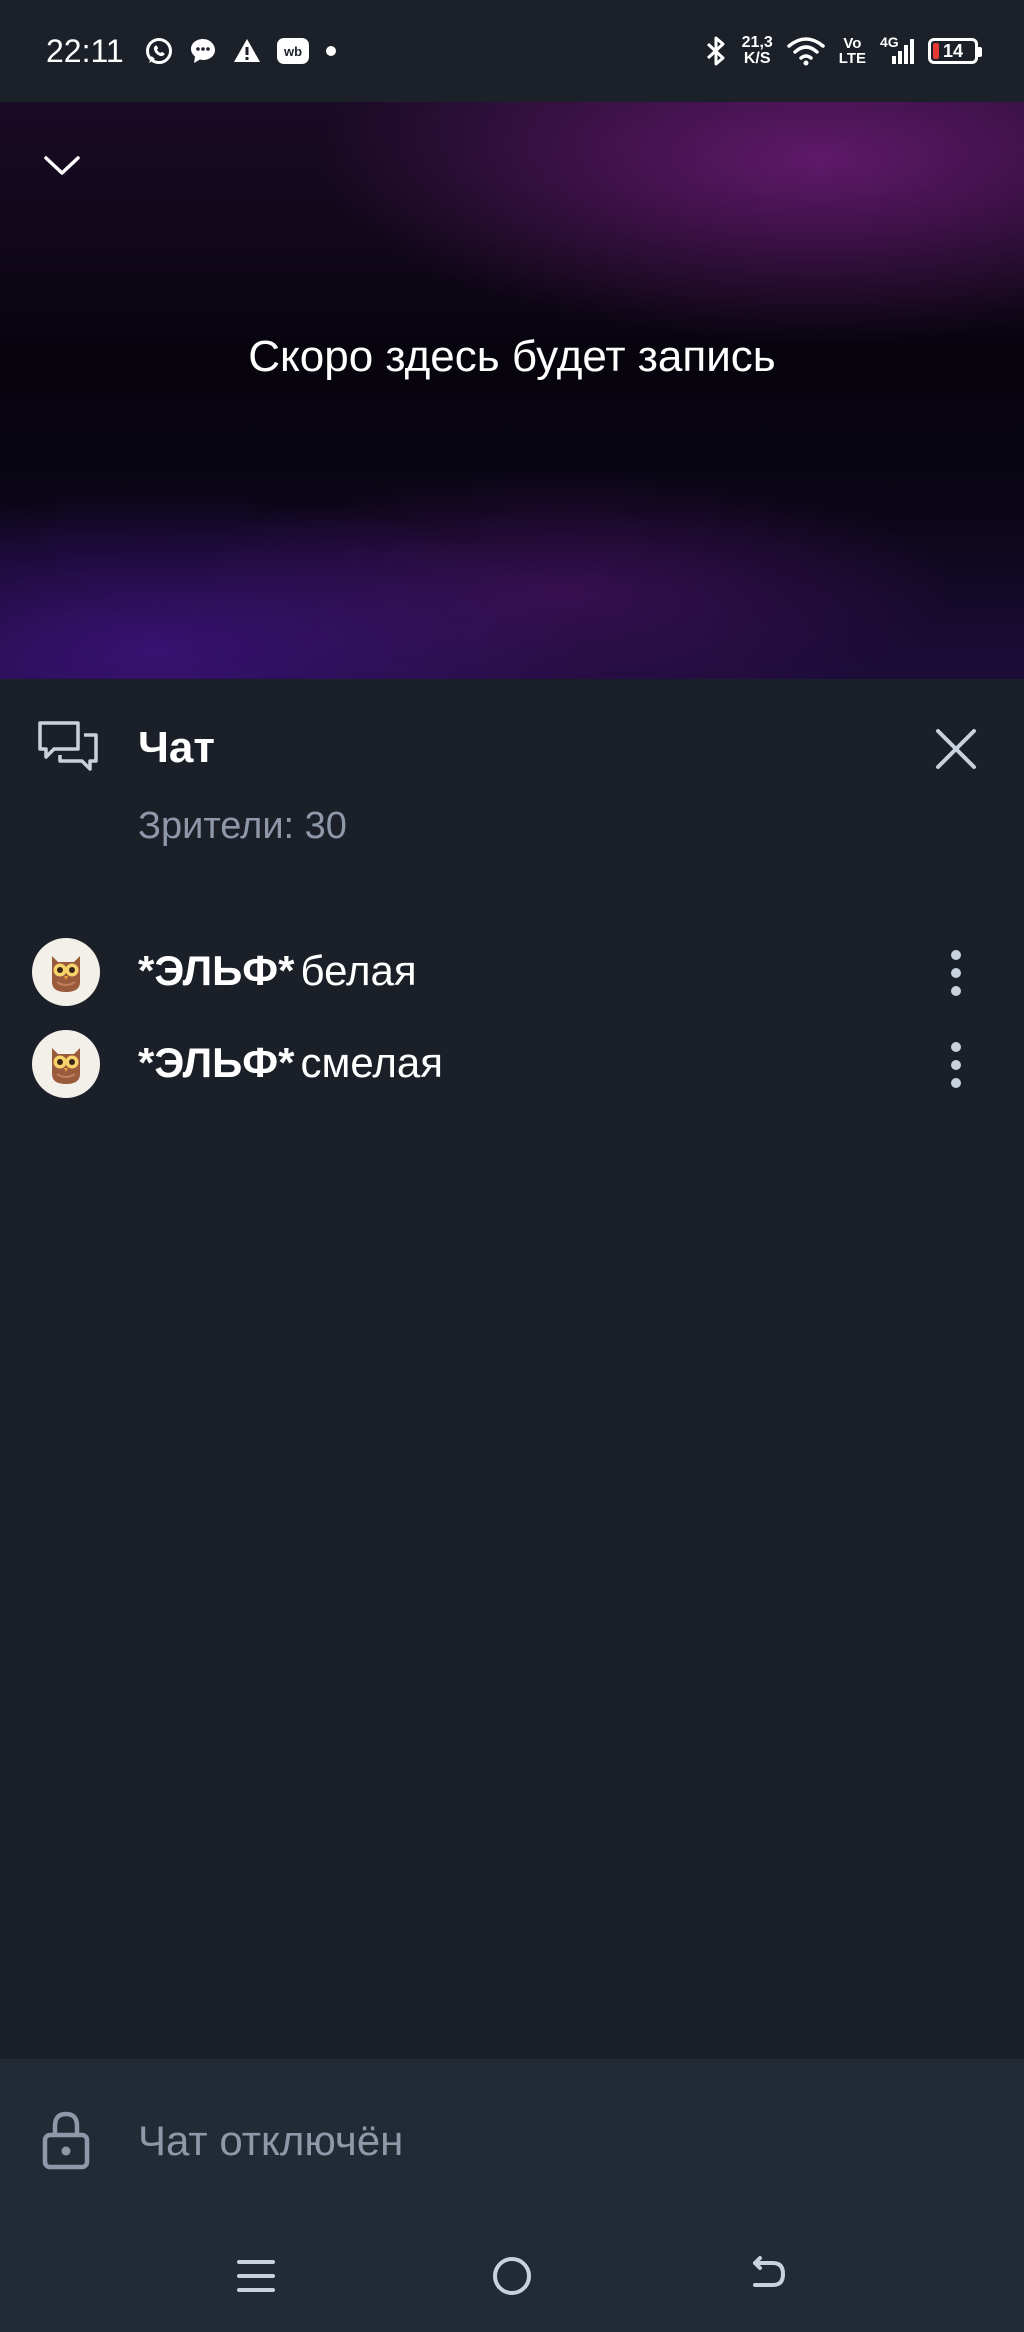 Image resolution: width=1024 pixels, height=2332 pixels. I want to click on status-bar: 22:11 wb 21,3 K/S Vo LTE 4G 14, so click(512, 51).